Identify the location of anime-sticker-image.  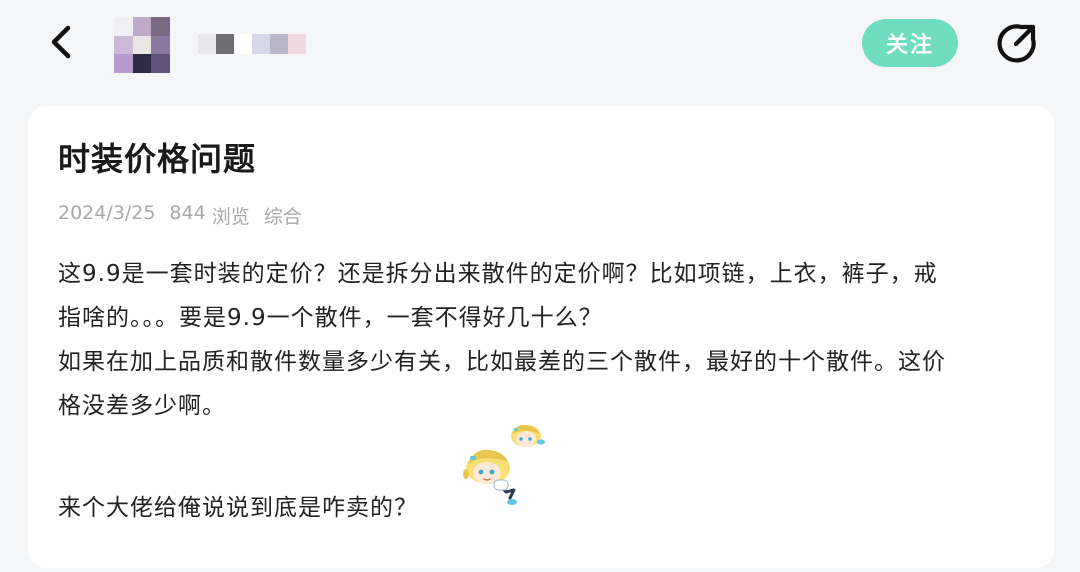
(505, 465).